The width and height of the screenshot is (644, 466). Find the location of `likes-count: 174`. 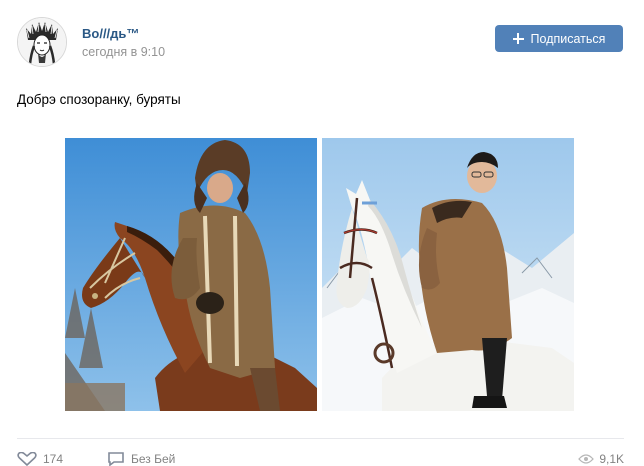

likes-count: 174 is located at coordinates (53, 459).